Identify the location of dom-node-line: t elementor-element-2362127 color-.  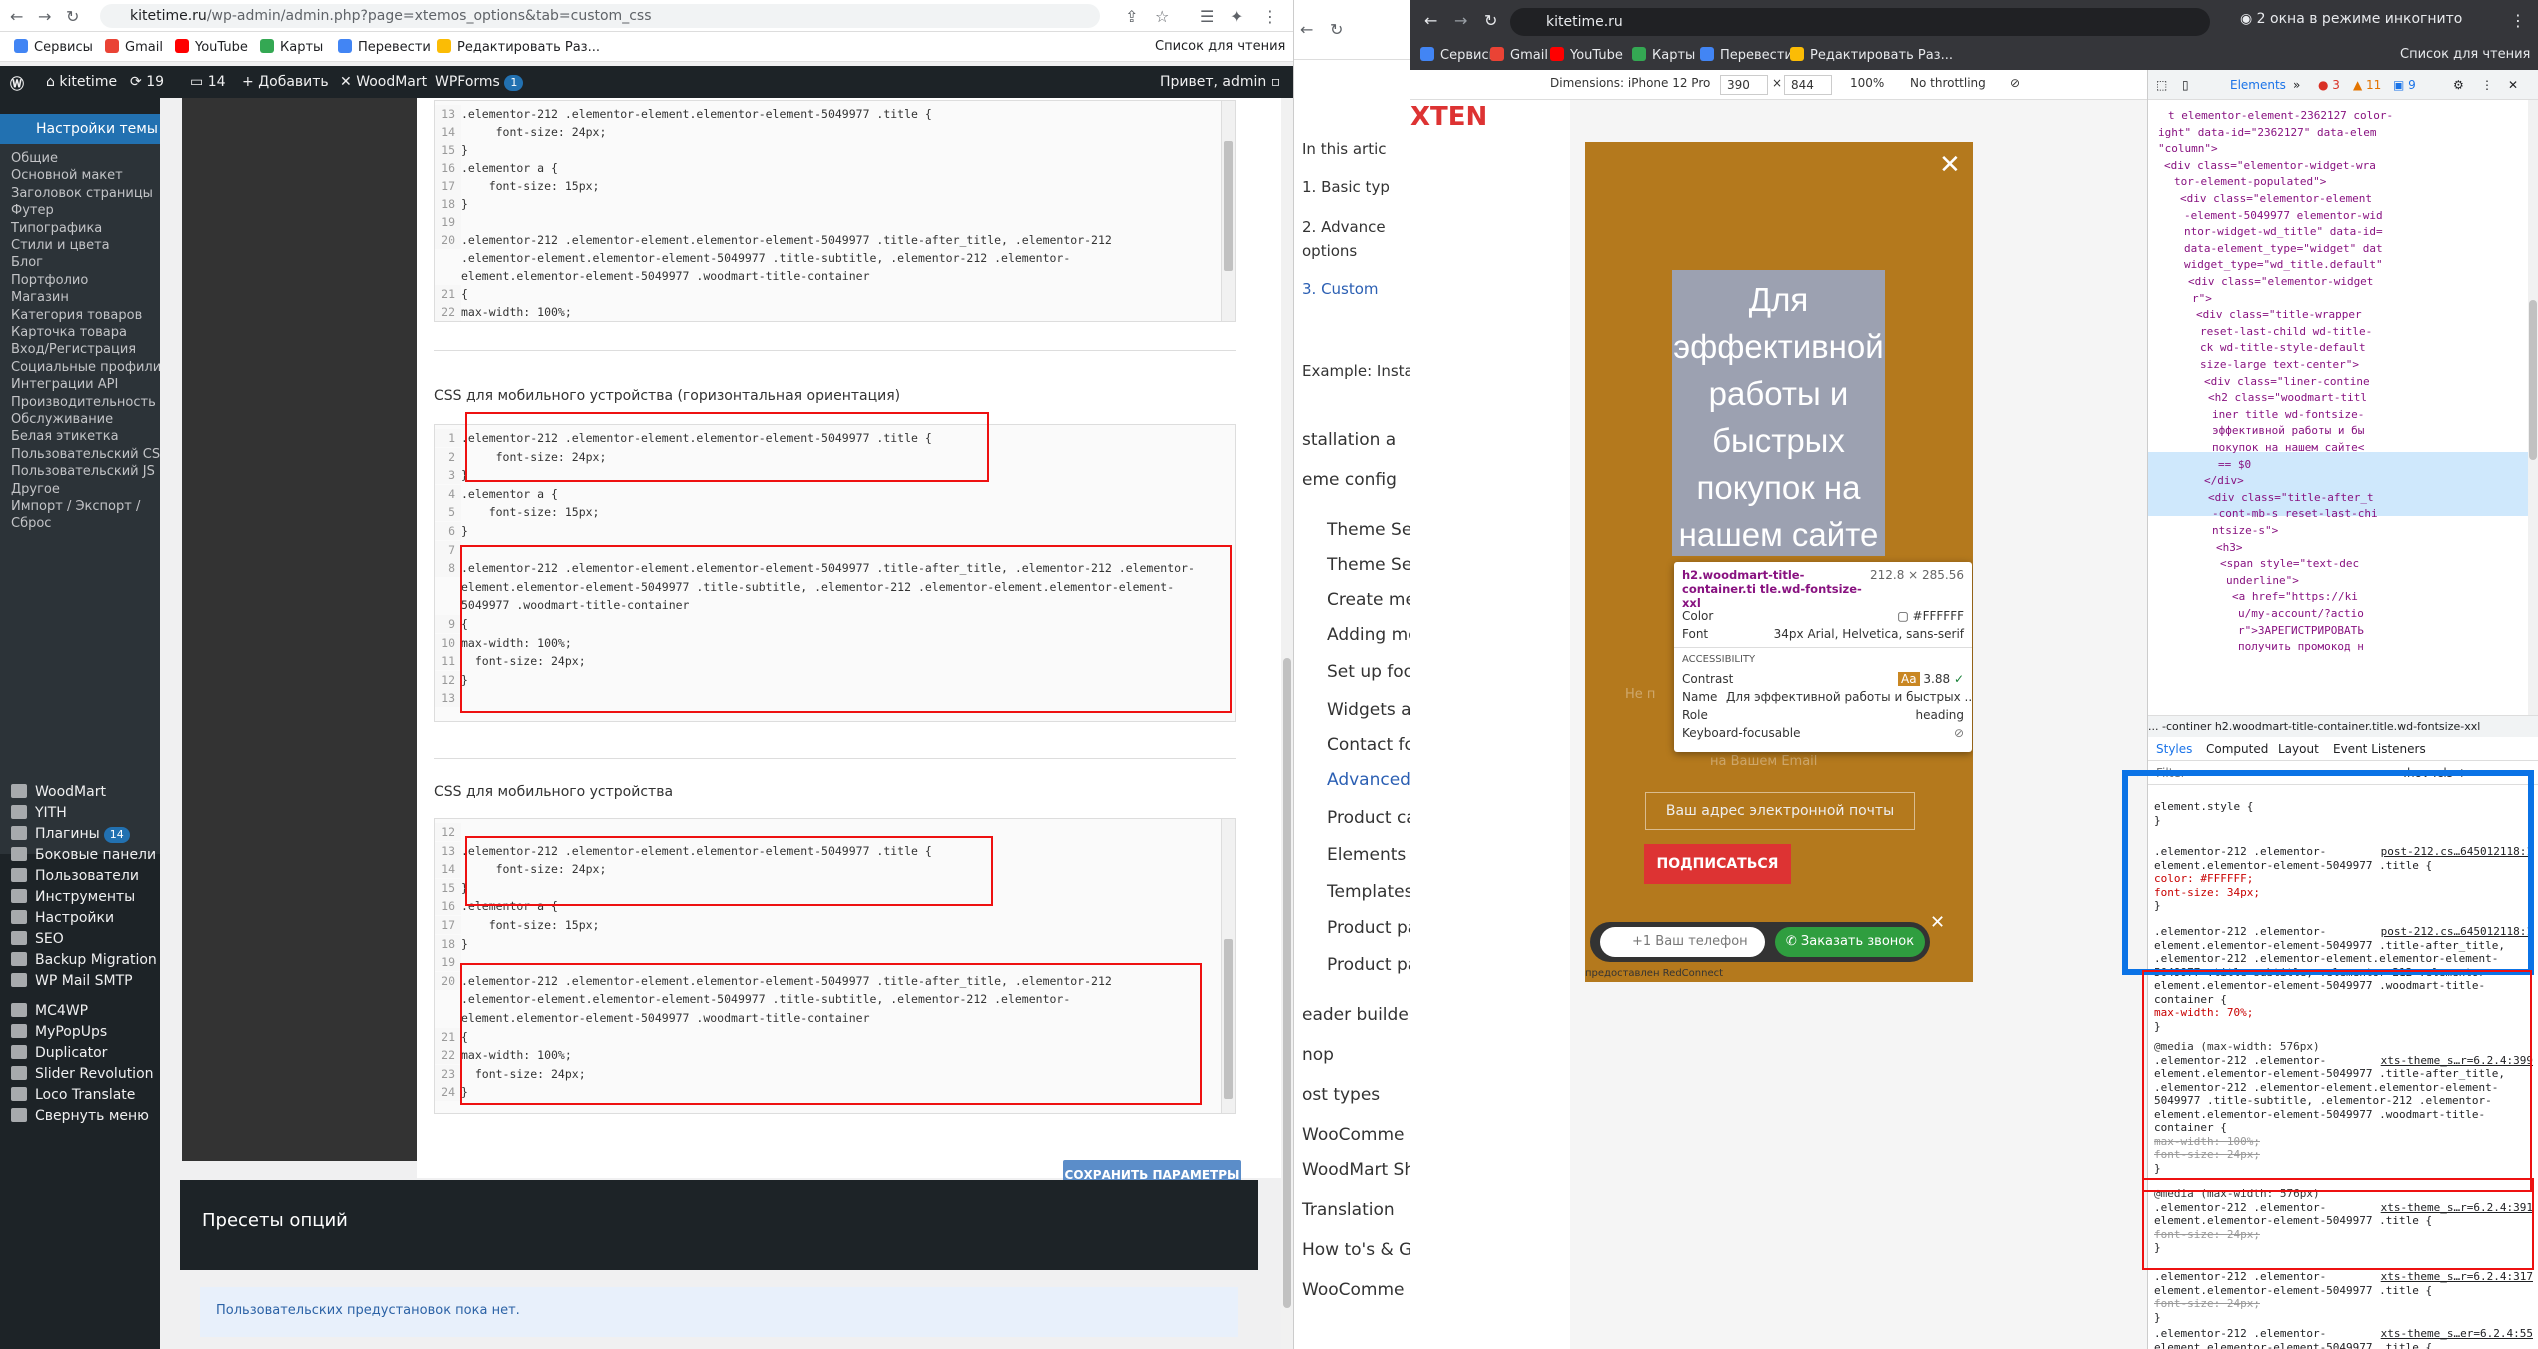
(2280, 116).